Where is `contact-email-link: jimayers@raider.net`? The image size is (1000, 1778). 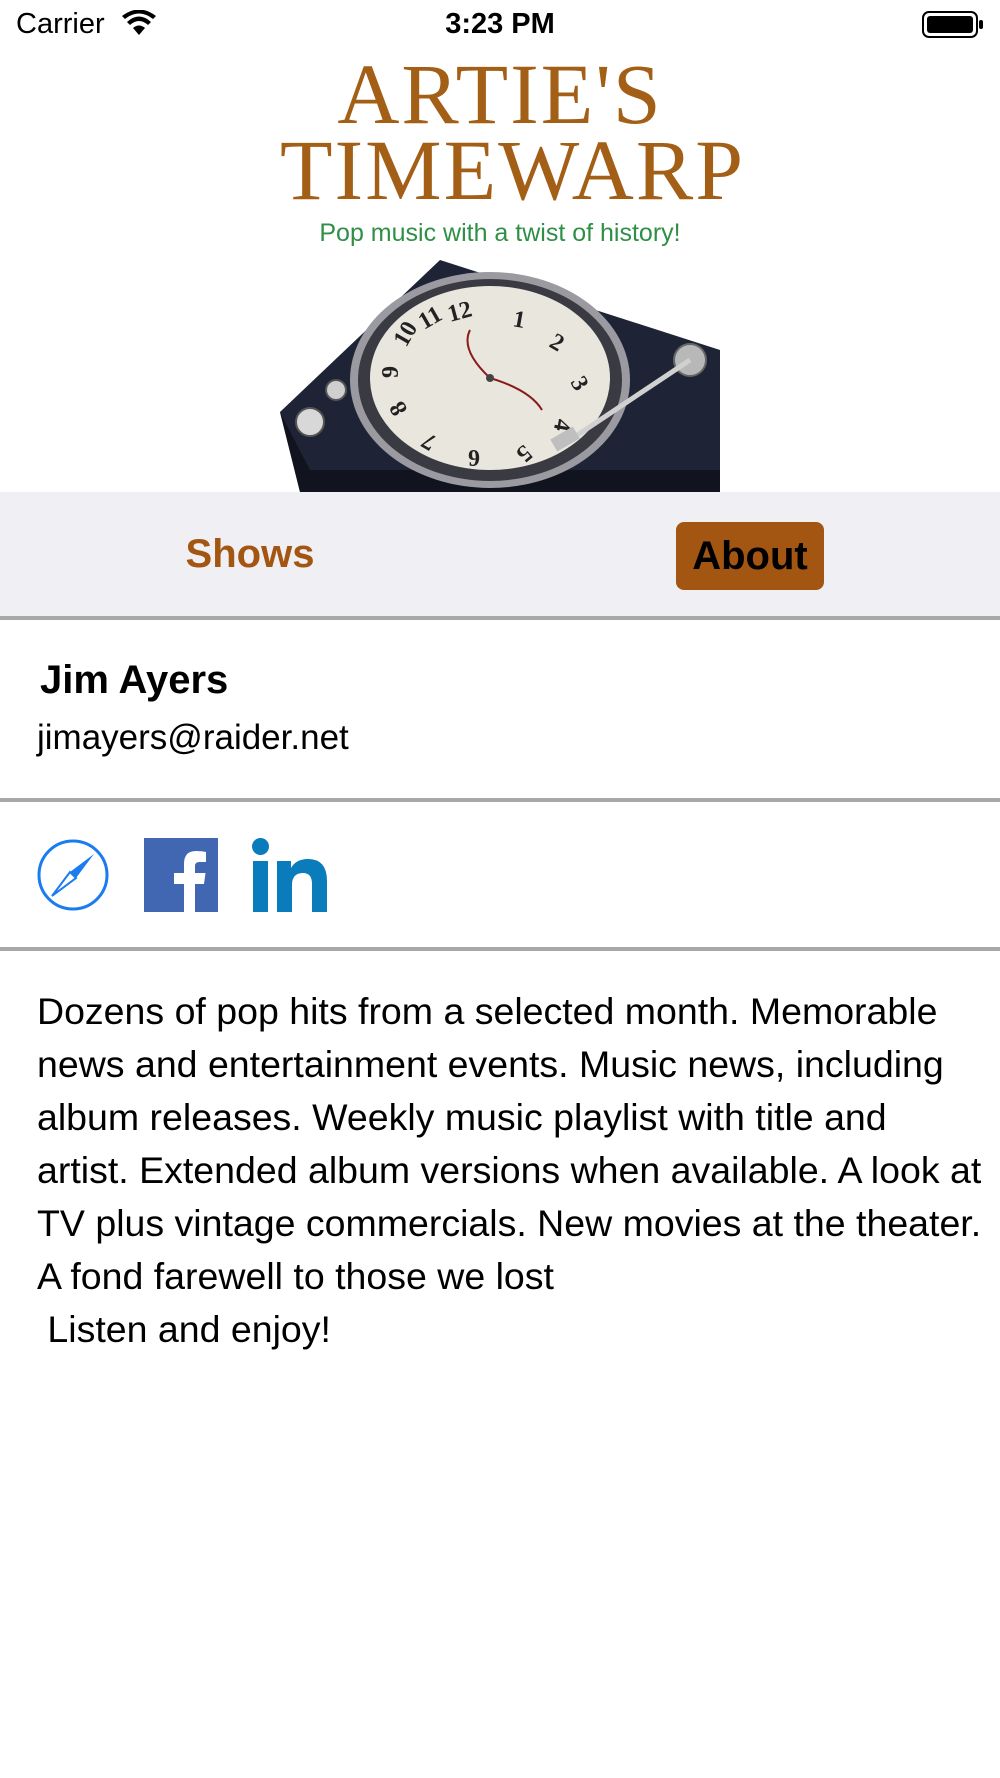
contact-email-link: jimayers@raider.net is located at coordinates (193, 738).